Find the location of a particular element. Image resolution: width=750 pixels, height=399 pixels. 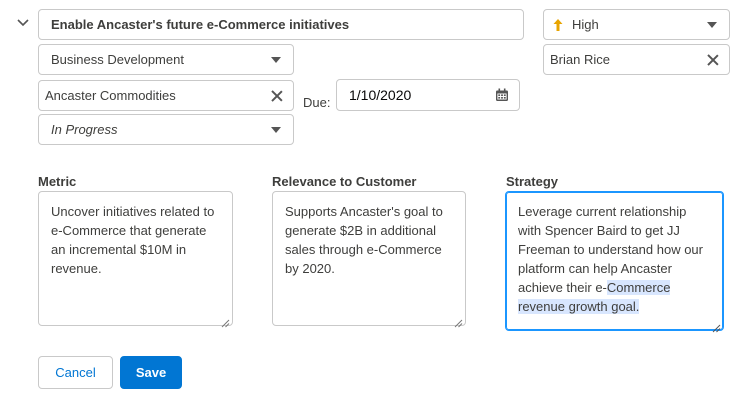

strategy-label: Strategy is located at coordinates (532, 181).